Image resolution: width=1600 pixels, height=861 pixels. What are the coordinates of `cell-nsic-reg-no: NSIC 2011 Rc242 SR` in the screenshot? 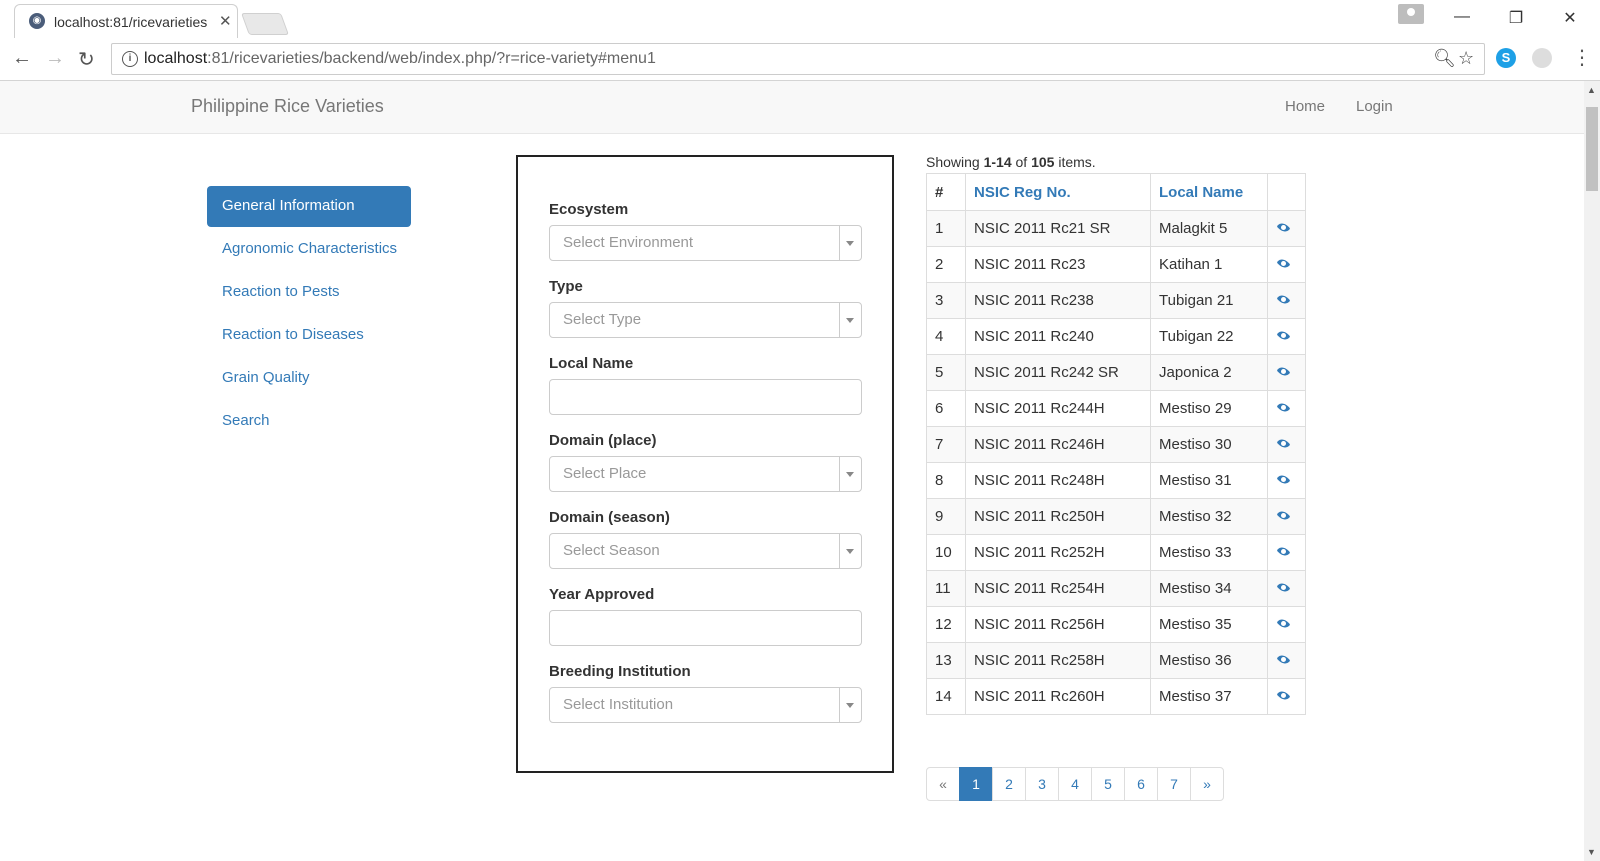 It's located at (1058, 372).